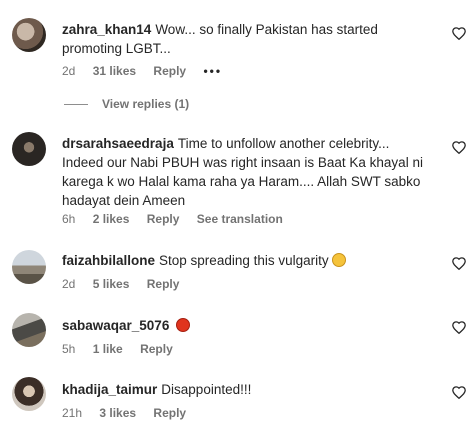  I want to click on comment-text-block: sabawaqar_5076, so click(246, 325).